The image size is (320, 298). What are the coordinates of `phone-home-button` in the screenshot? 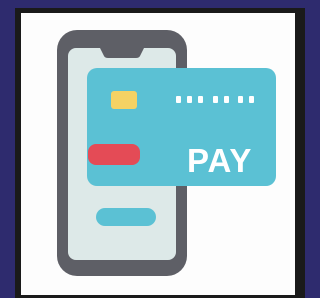 It's located at (126, 217).